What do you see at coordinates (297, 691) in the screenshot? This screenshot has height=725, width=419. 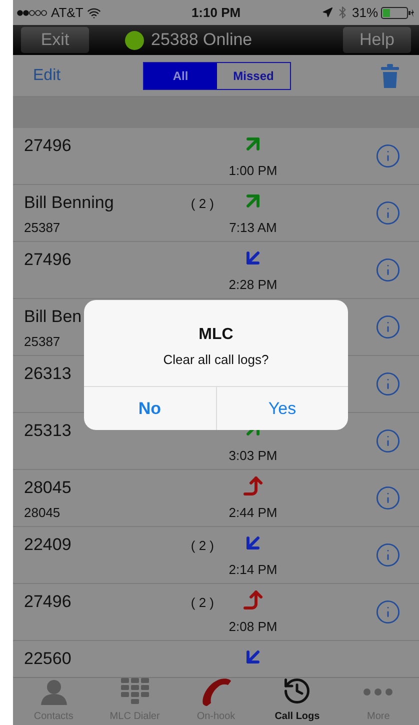 I see `clock-history-icon` at bounding box center [297, 691].